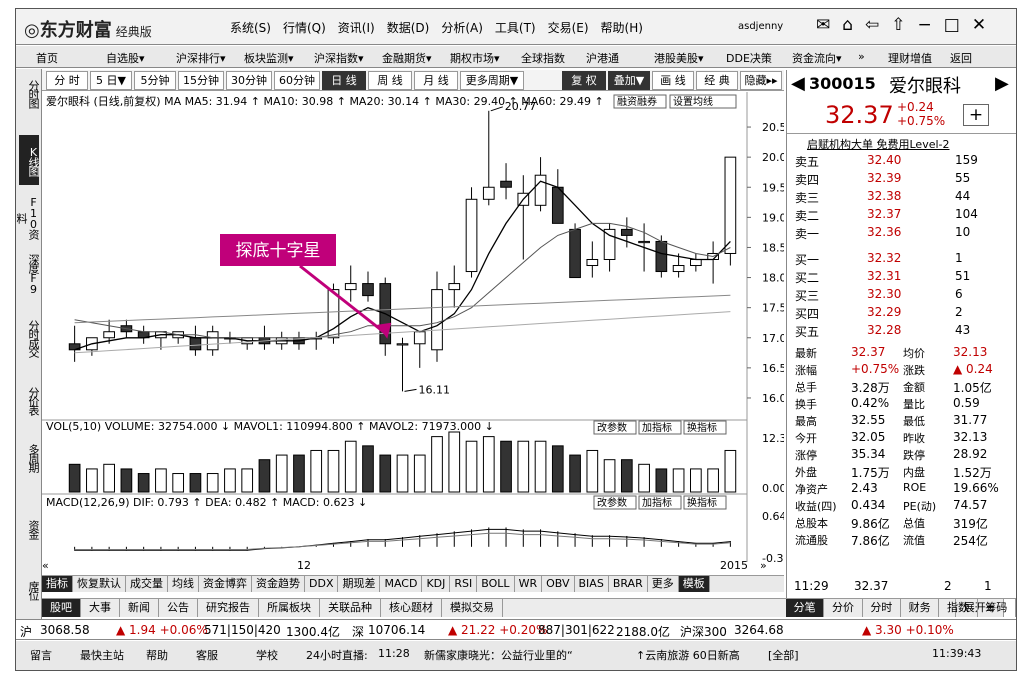 The height and width of the screenshot is (684, 1030). What do you see at coordinates (225, 584) in the screenshot?
I see `indicator-4: 资金博弈` at bounding box center [225, 584].